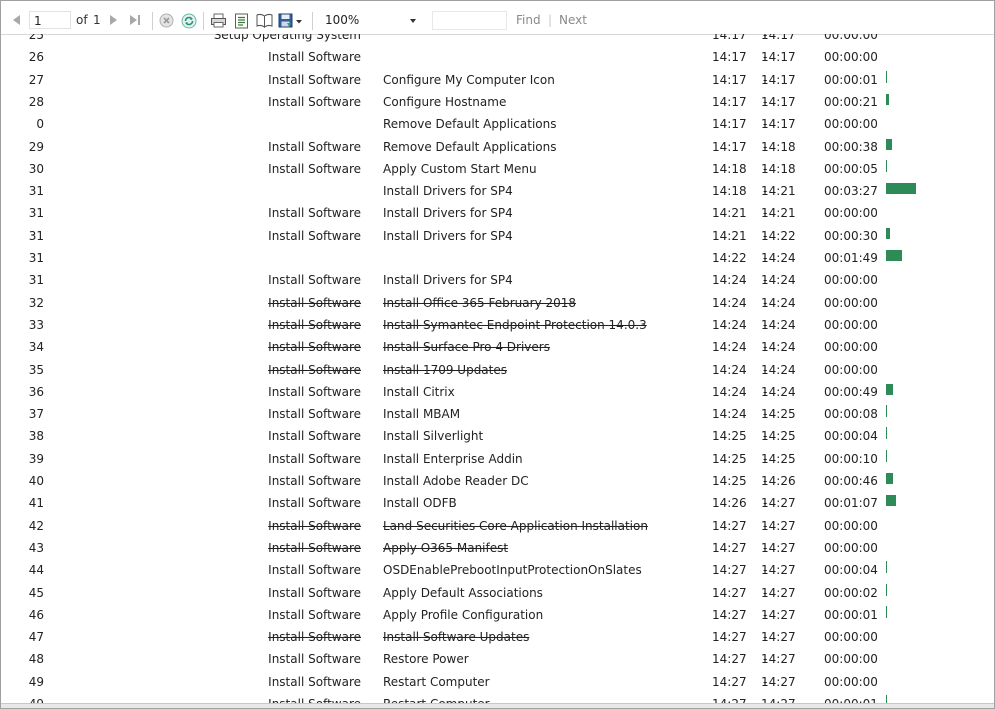 This screenshot has height=709, width=995. I want to click on find-text-input, so click(469, 20).